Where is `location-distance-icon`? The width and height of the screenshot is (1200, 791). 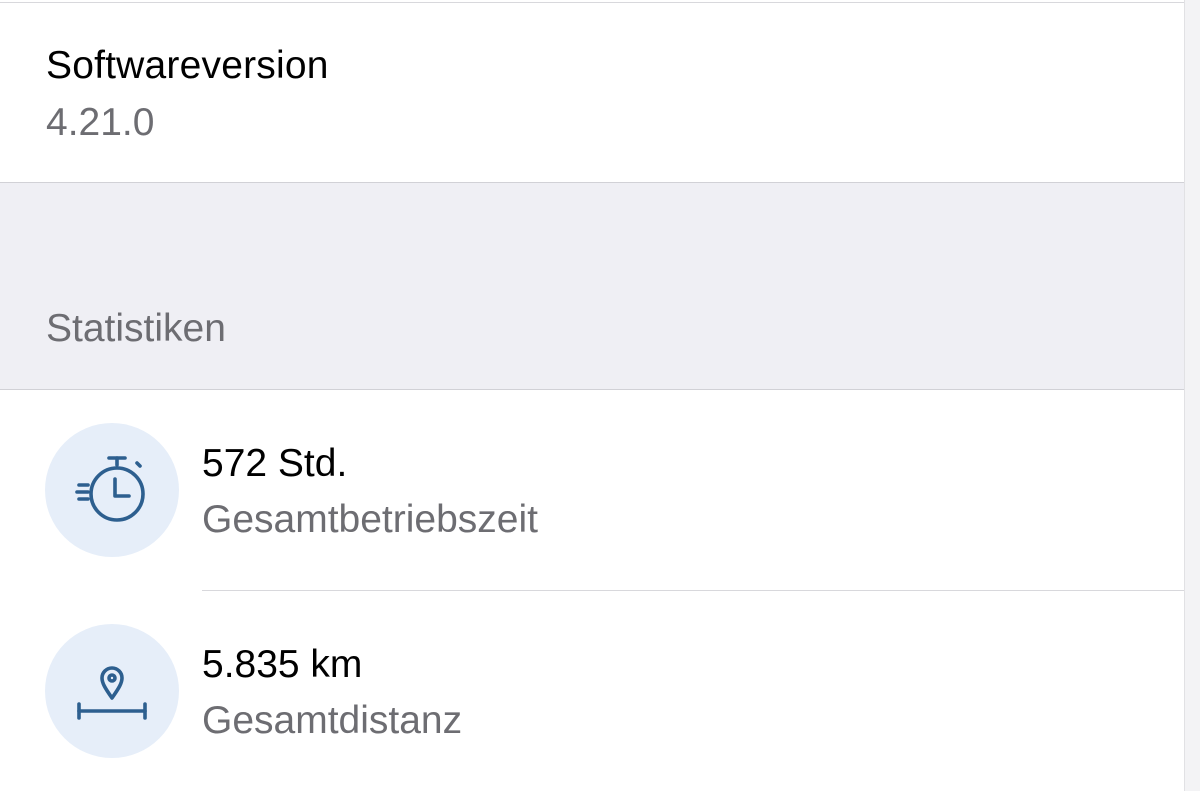 location-distance-icon is located at coordinates (112, 691).